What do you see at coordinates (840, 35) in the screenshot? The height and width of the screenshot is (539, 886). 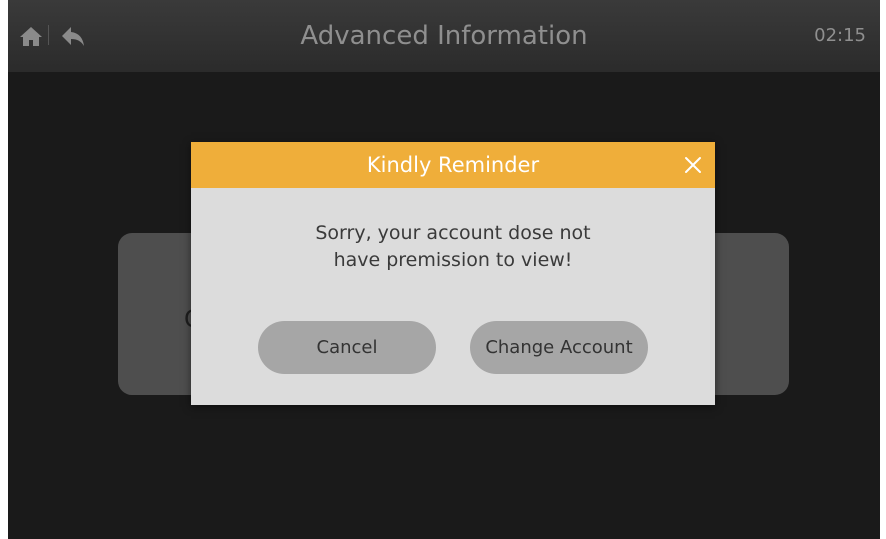 I see `clock: 02:15` at bounding box center [840, 35].